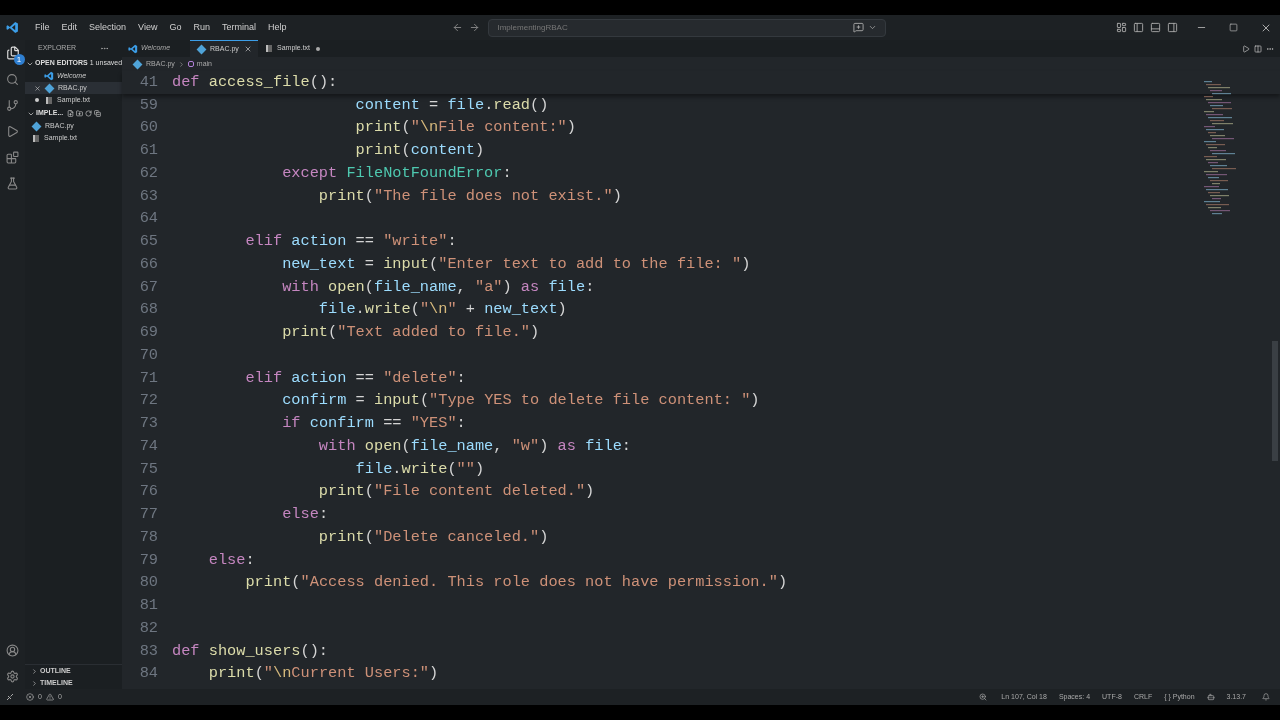 Image resolution: width=1280 pixels, height=720 pixels. What do you see at coordinates (983, 697) in the screenshot?
I see `zoom-icon` at bounding box center [983, 697].